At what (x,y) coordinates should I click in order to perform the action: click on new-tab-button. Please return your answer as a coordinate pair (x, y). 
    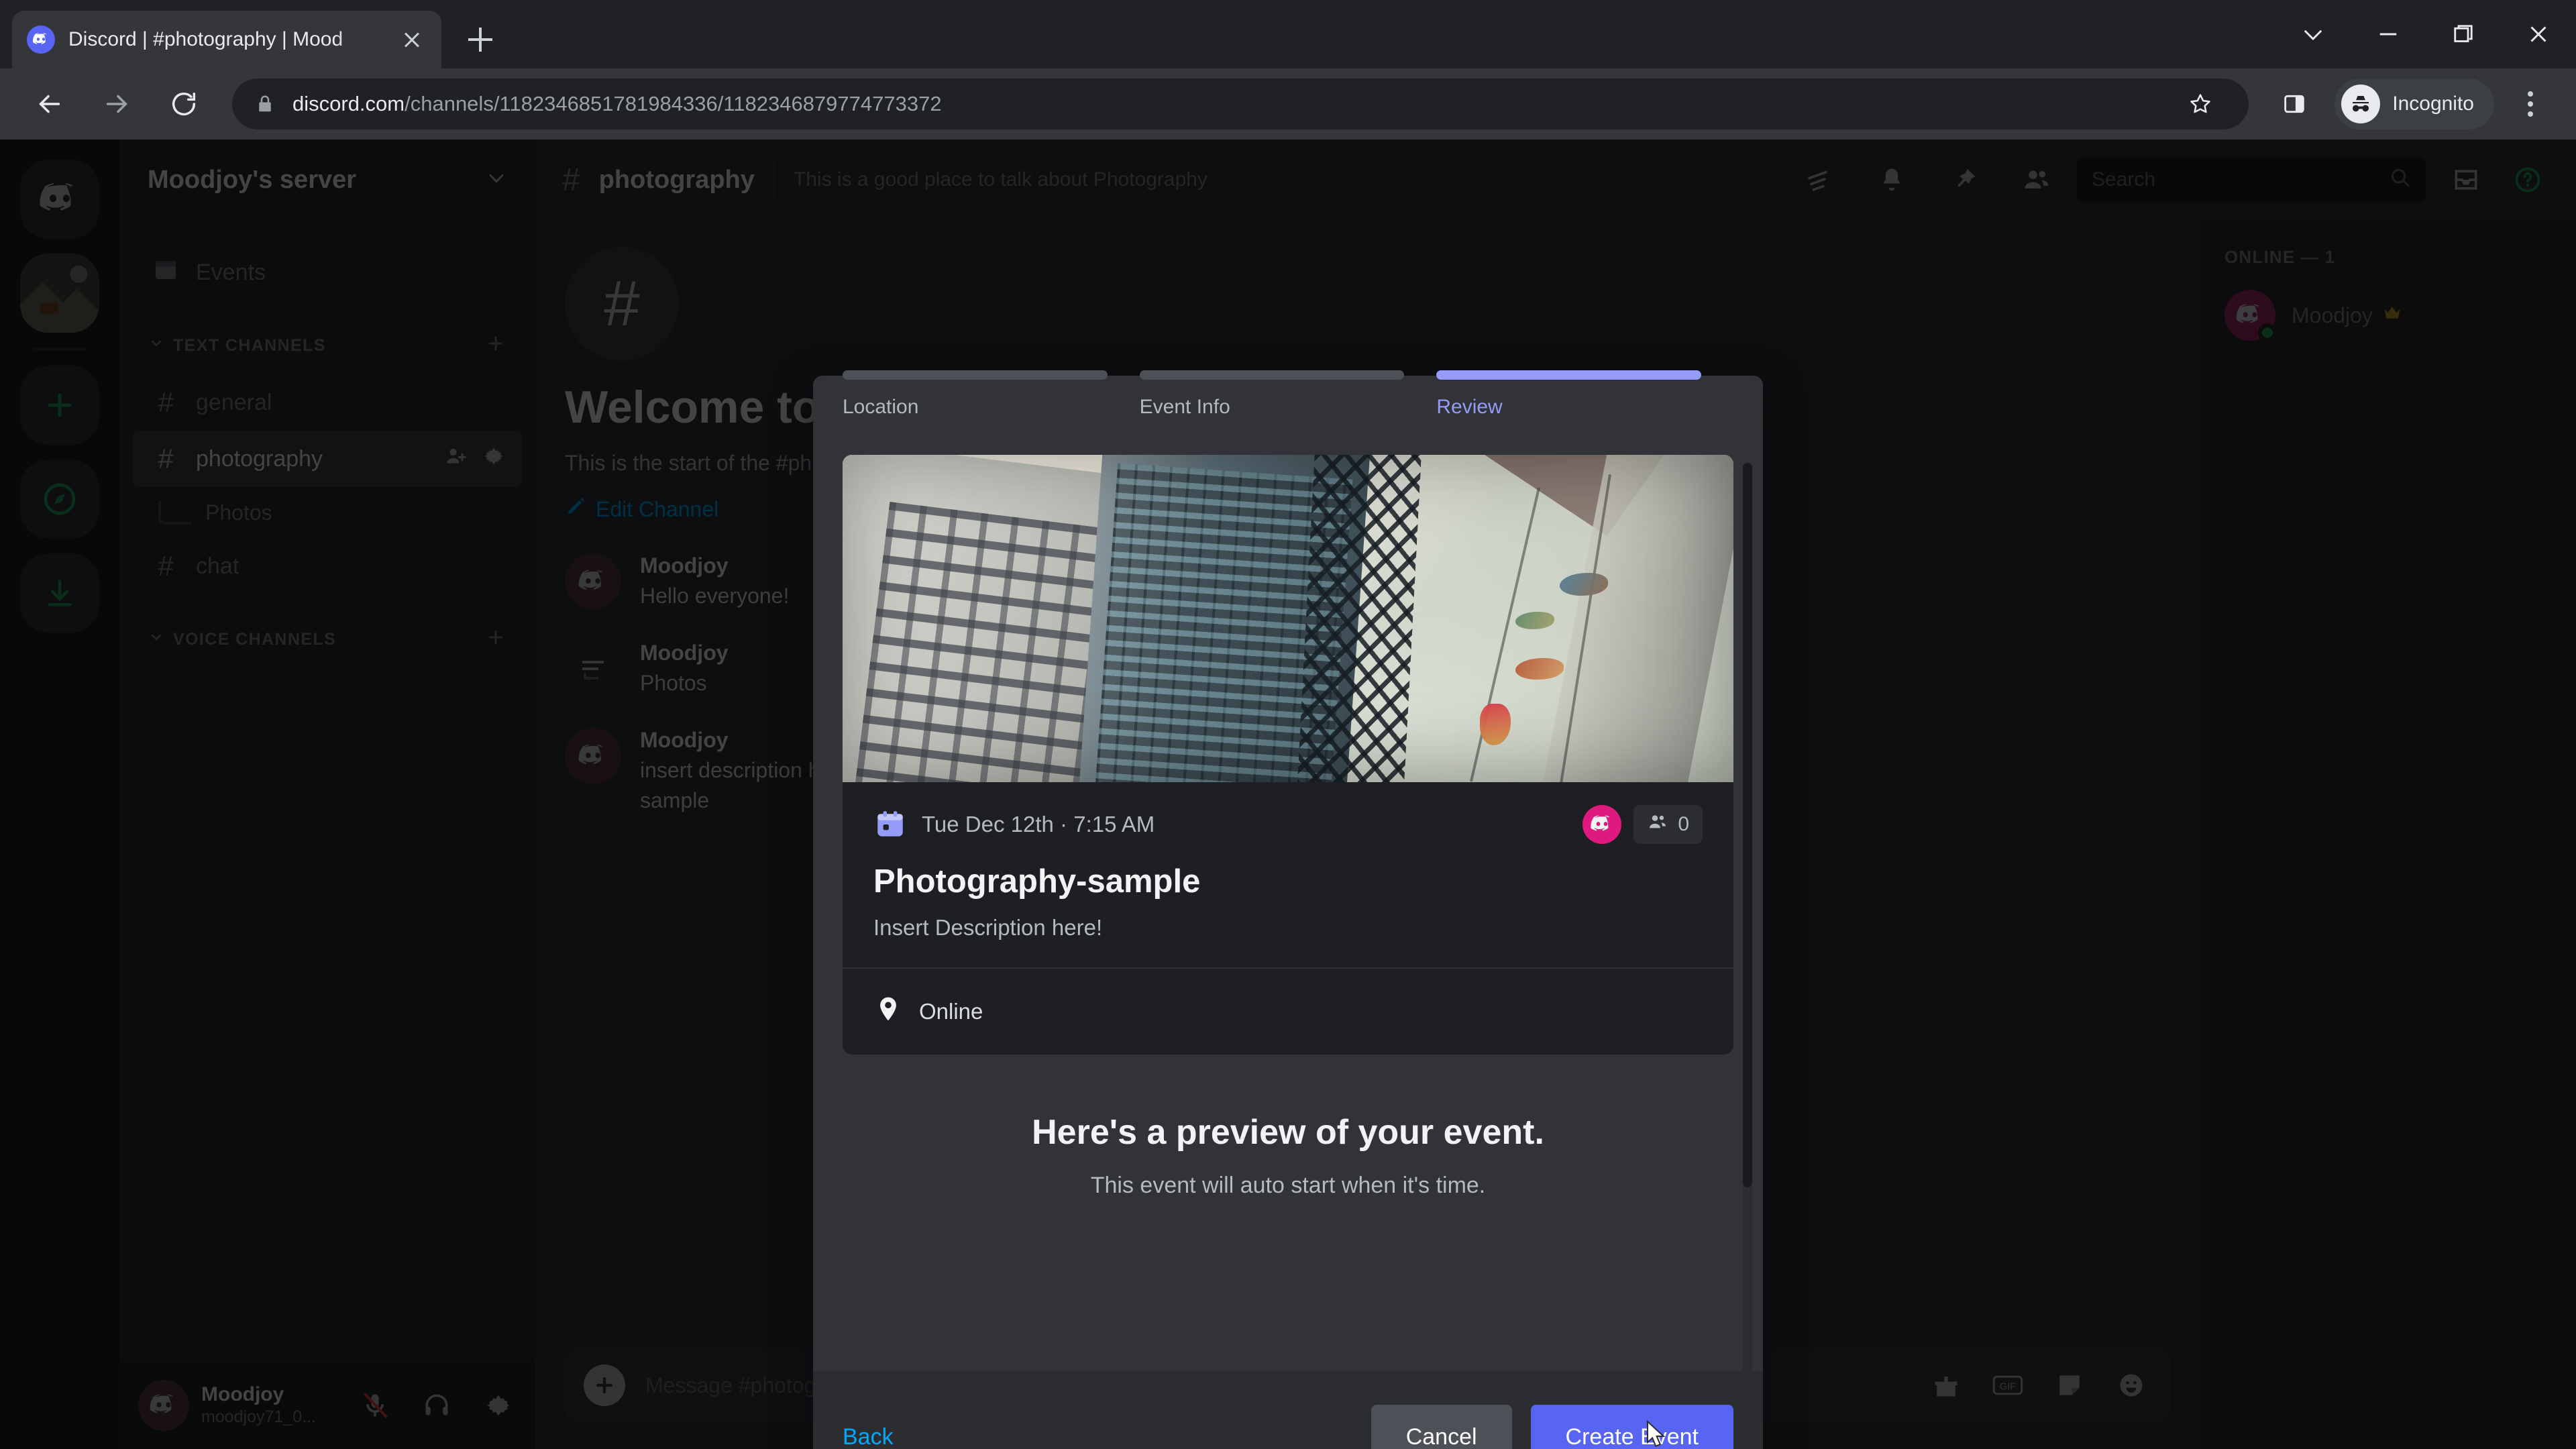
    Looking at the image, I should click on (480, 39).